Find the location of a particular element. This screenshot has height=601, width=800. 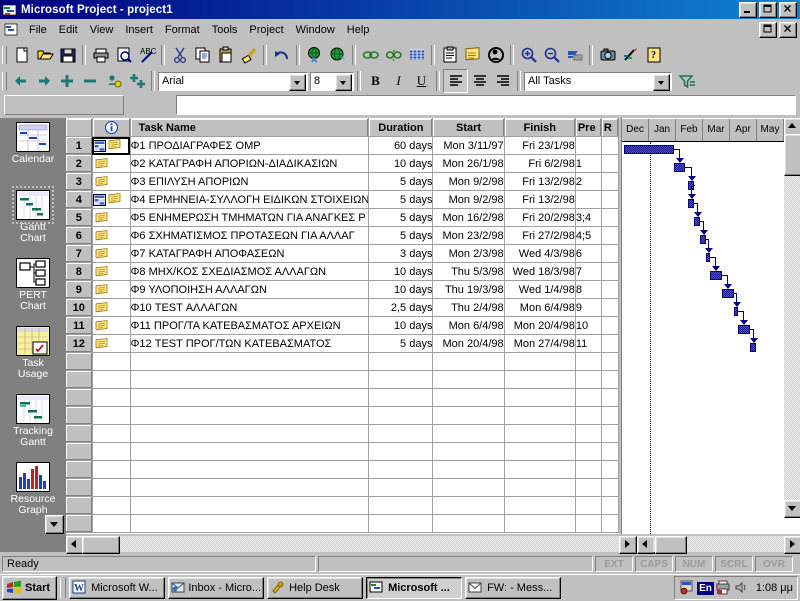

row-predecessors: 9 is located at coordinates (588, 307).